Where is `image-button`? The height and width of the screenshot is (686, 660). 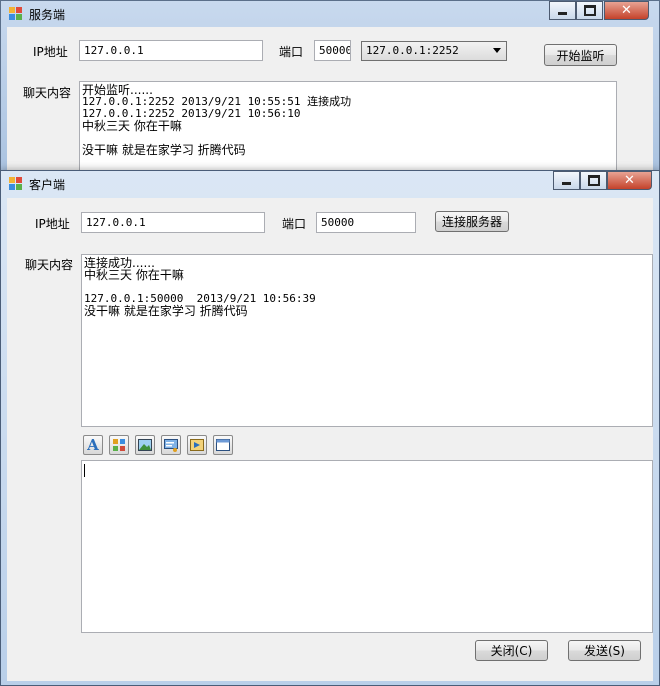 image-button is located at coordinates (145, 445).